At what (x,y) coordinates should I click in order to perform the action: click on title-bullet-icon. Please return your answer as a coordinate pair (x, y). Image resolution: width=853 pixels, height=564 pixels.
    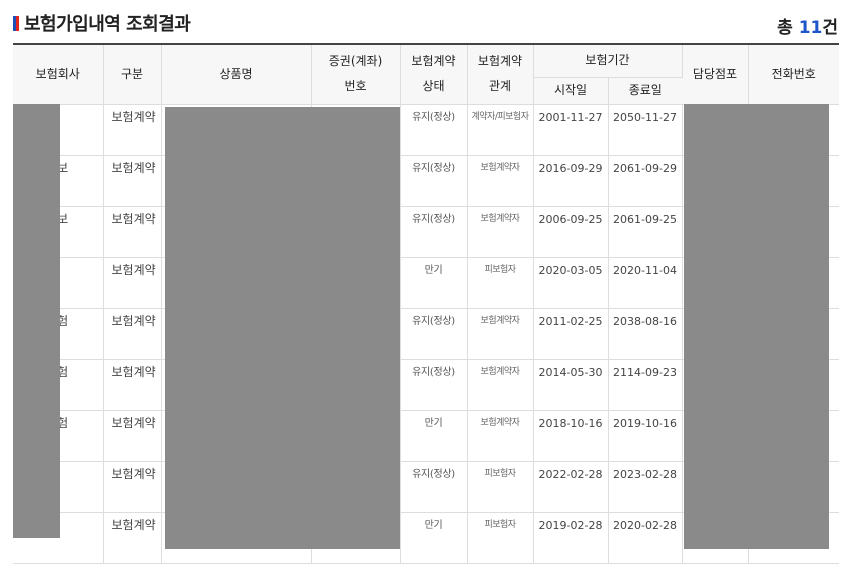
    Looking at the image, I should click on (16, 23).